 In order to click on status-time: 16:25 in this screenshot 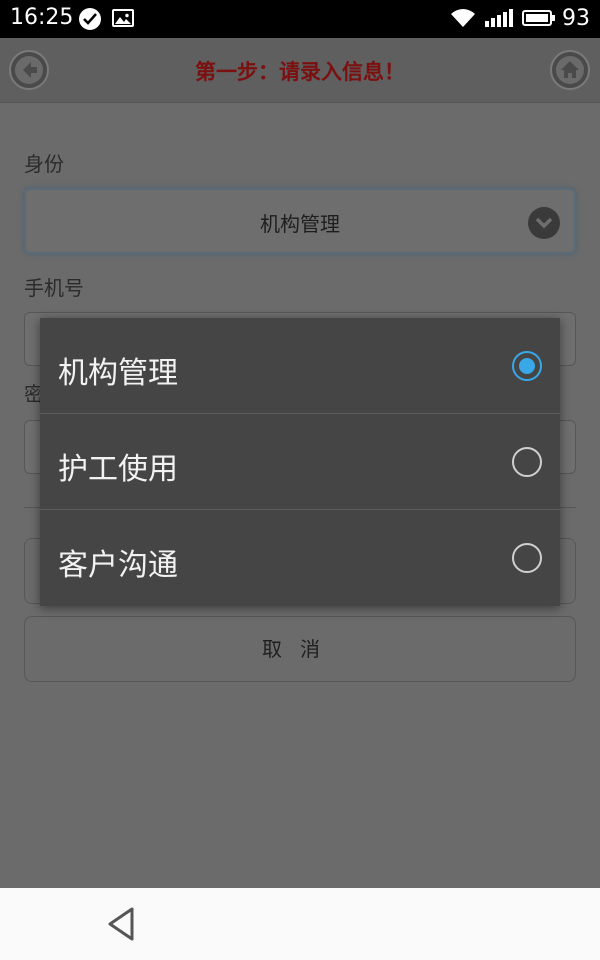, I will do `click(42, 17)`.